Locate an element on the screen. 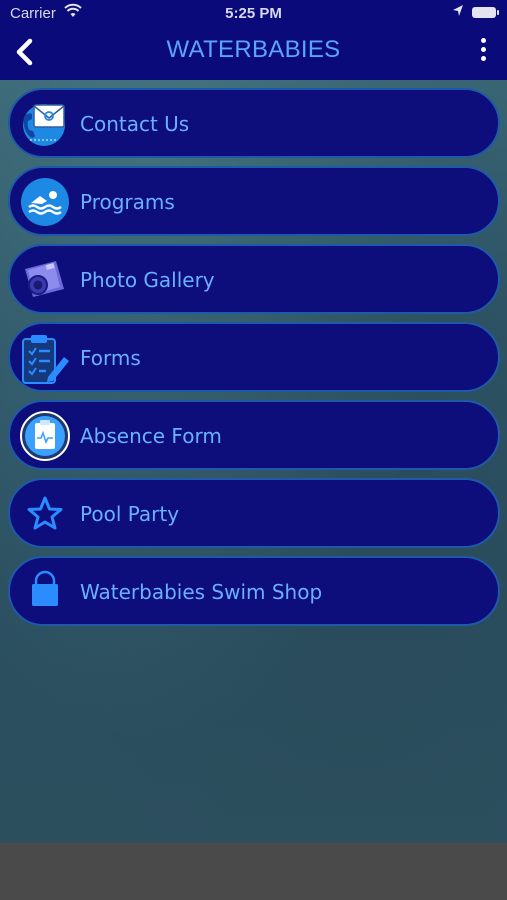 This screenshot has height=900, width=507. shopping-bag-icon is located at coordinates (44, 591).